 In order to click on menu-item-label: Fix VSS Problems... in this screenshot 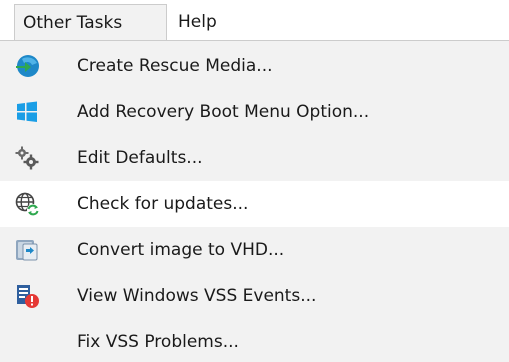, I will do `click(158, 342)`.